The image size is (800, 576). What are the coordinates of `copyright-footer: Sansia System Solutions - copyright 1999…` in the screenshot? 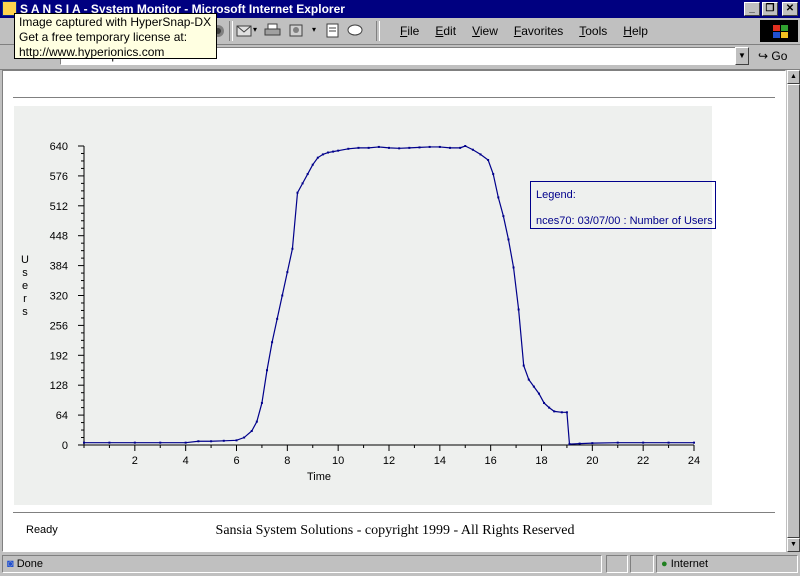 It's located at (395, 530).